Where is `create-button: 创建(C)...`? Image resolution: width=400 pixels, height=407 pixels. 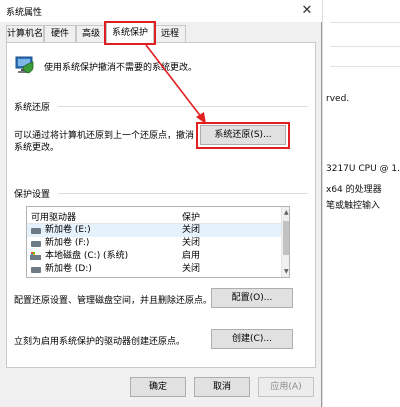 create-button: 创建(C)... is located at coordinates (252, 339).